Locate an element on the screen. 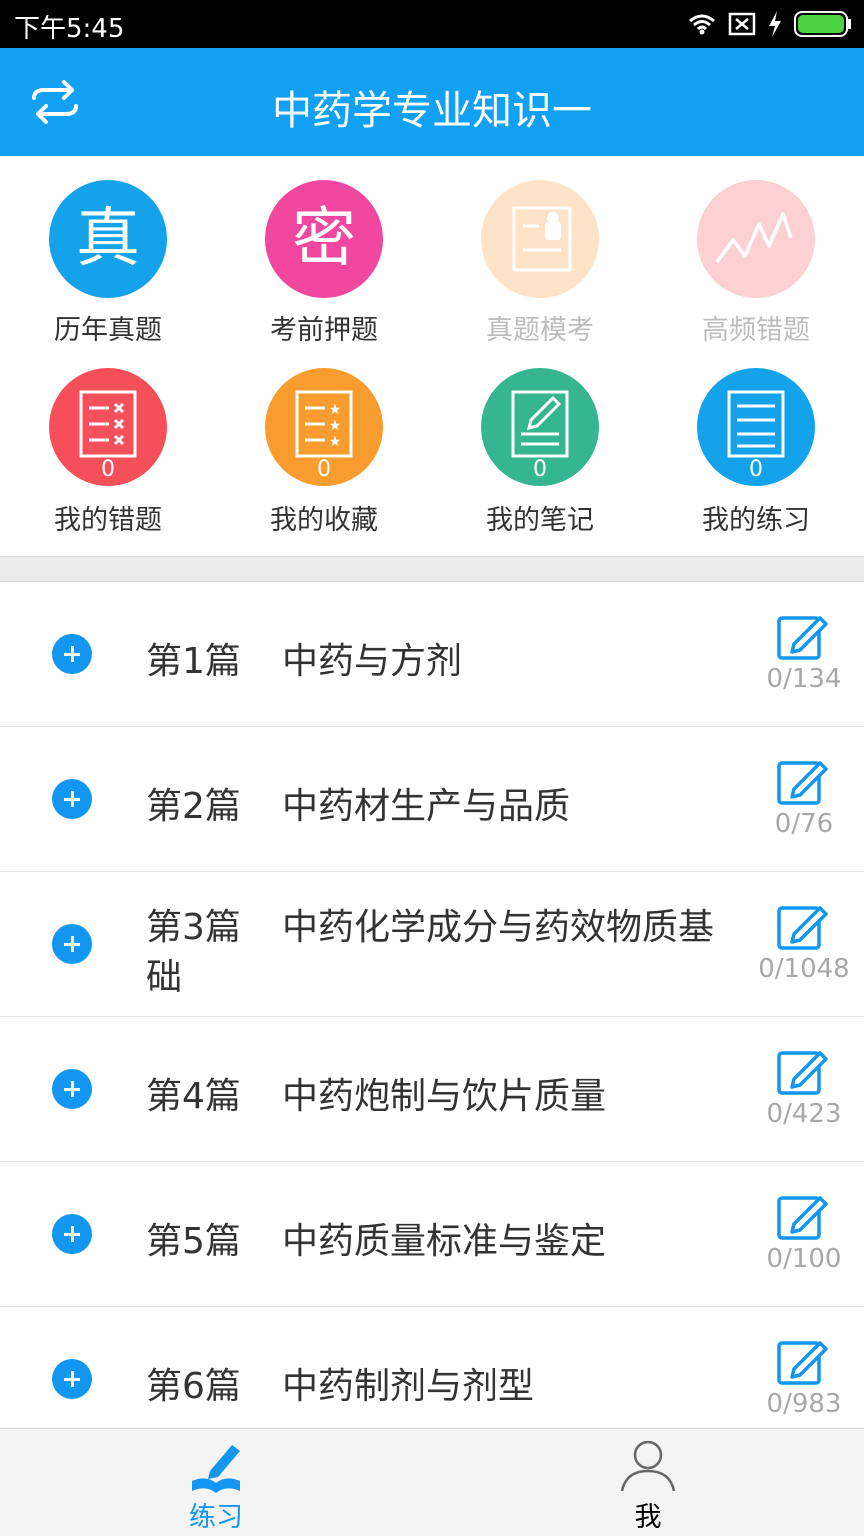 The width and height of the screenshot is (864, 1536). chapter-progress: 0/1048 is located at coordinates (804, 969).